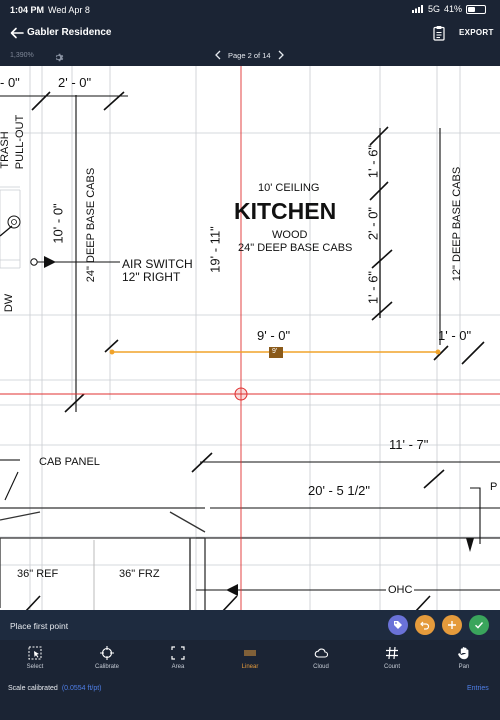 The image size is (500, 720). I want to click on ref-label: 36" REF, so click(38, 574).